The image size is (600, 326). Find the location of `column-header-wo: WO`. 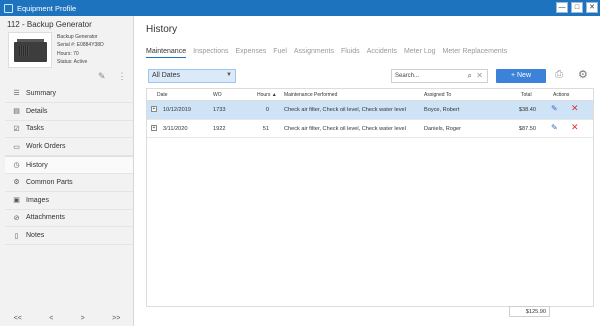

column-header-wo: WO is located at coordinates (217, 95).